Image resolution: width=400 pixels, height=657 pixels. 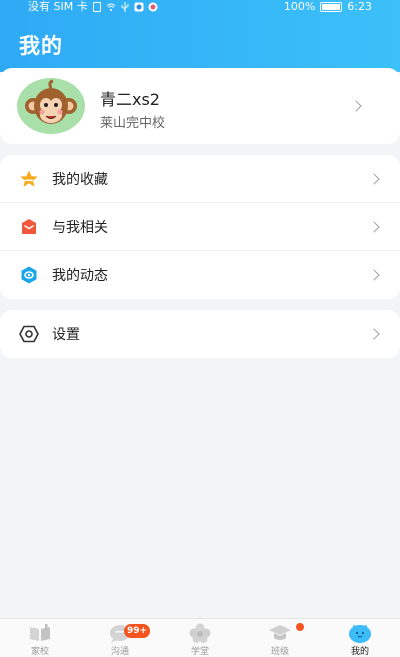 I want to click on flower-icon, so click(x=200, y=633).